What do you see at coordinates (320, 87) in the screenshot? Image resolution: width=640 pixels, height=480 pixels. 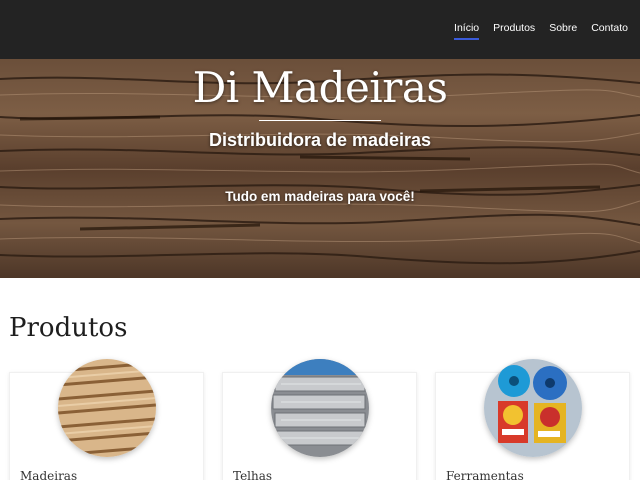 I see `hero-title: Di Madeiras` at bounding box center [320, 87].